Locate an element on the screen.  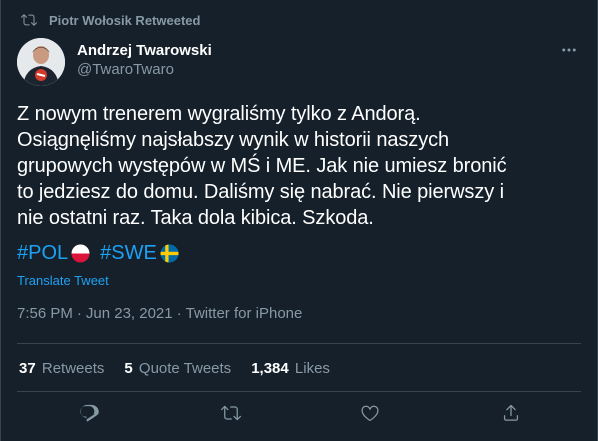
likes-stat: 1,384 Likes is located at coordinates (290, 368).